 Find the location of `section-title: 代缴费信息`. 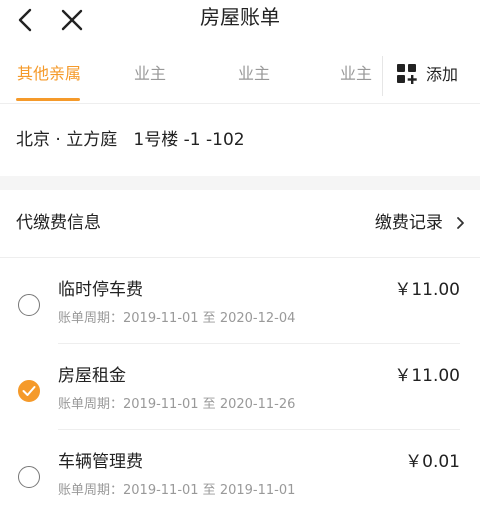

section-title: 代缴费信息 is located at coordinates (58, 223).